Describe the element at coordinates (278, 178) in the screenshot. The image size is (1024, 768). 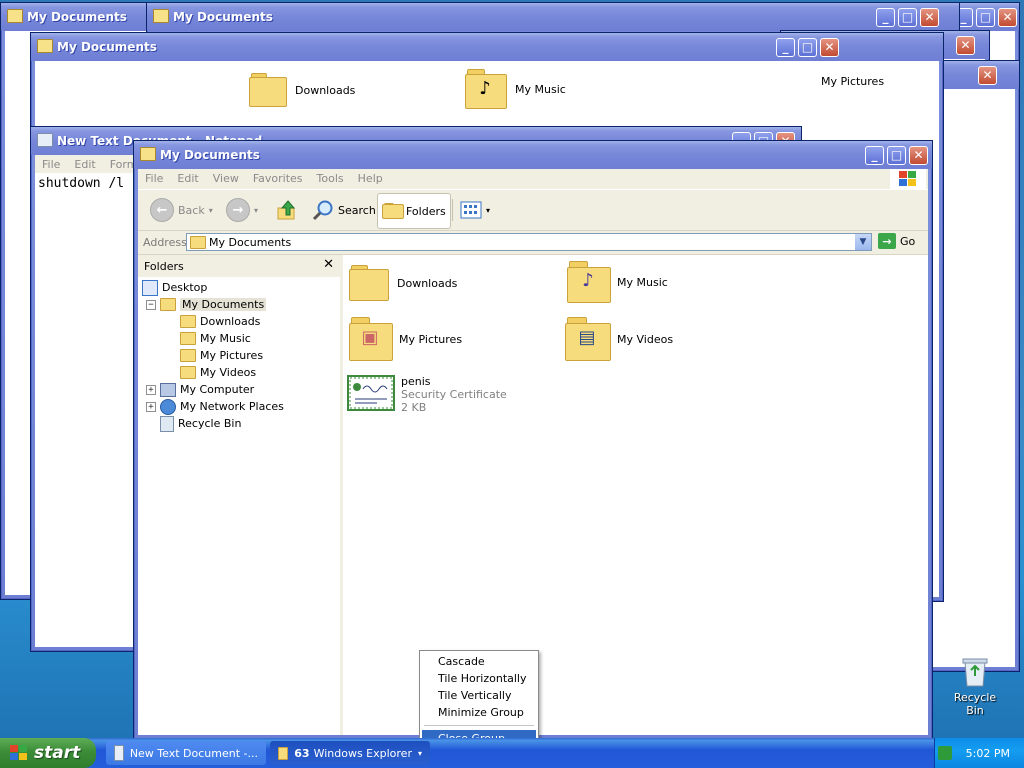
I see `menu-favorites: Favorites` at that location.